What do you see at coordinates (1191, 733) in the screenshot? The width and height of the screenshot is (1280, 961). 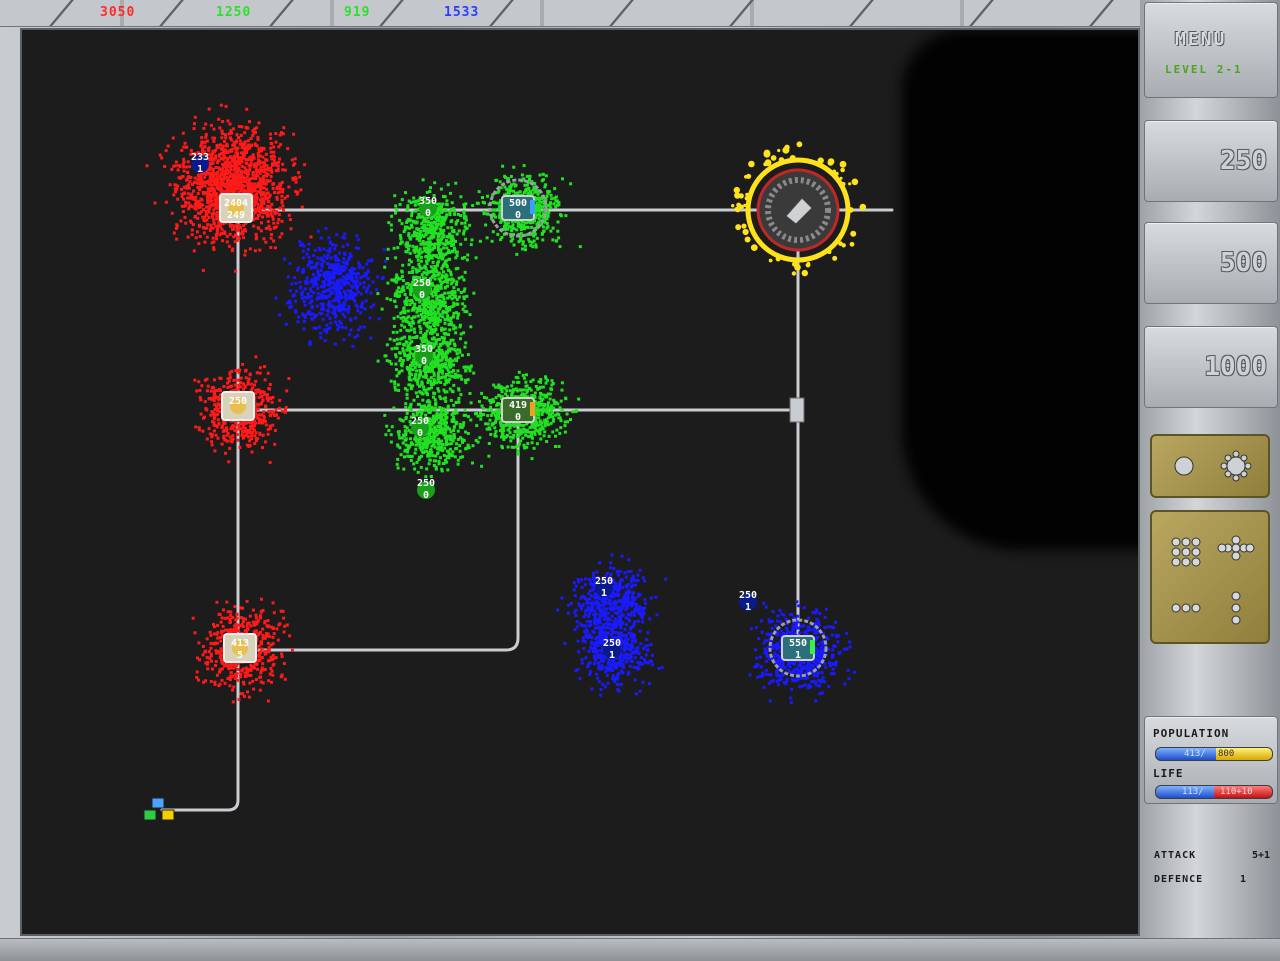 I see `population-label: POPULATION` at bounding box center [1191, 733].